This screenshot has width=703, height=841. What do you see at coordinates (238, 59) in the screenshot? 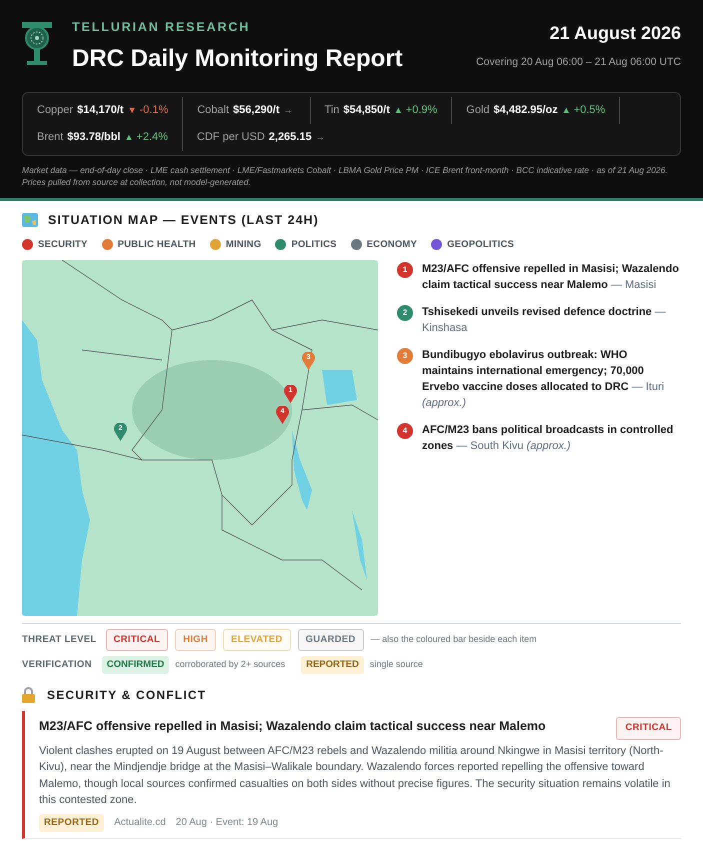
I see `report-title: DRC Daily Monitoring Report` at bounding box center [238, 59].